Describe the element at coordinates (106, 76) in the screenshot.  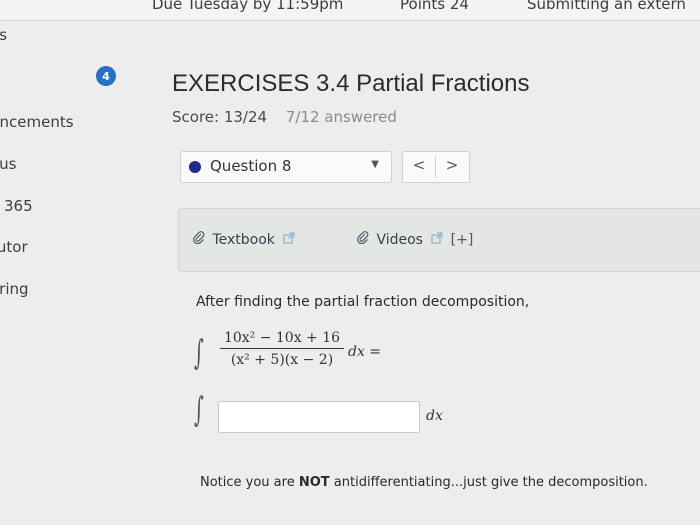
I see `notification-badge: 4` at that location.